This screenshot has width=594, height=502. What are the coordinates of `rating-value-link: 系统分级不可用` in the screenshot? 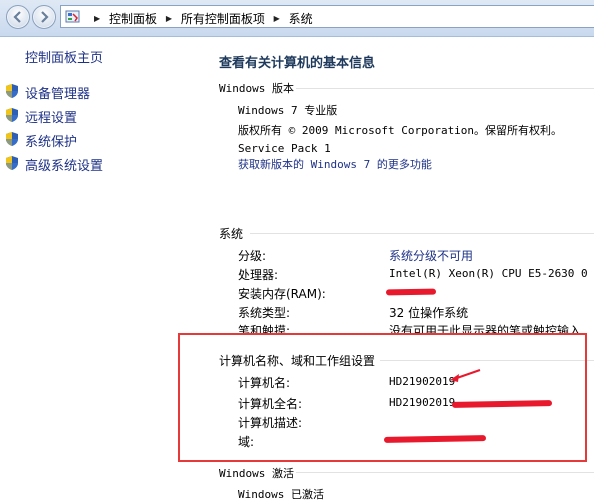 It's located at (431, 255).